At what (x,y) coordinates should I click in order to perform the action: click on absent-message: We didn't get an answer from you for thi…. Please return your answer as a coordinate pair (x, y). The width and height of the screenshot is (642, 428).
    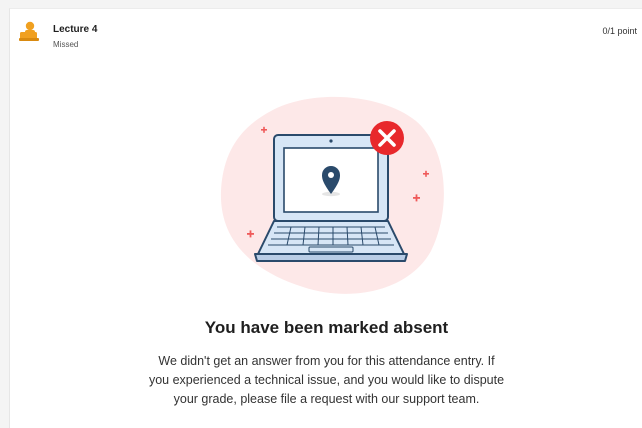
    Looking at the image, I should click on (326, 380).